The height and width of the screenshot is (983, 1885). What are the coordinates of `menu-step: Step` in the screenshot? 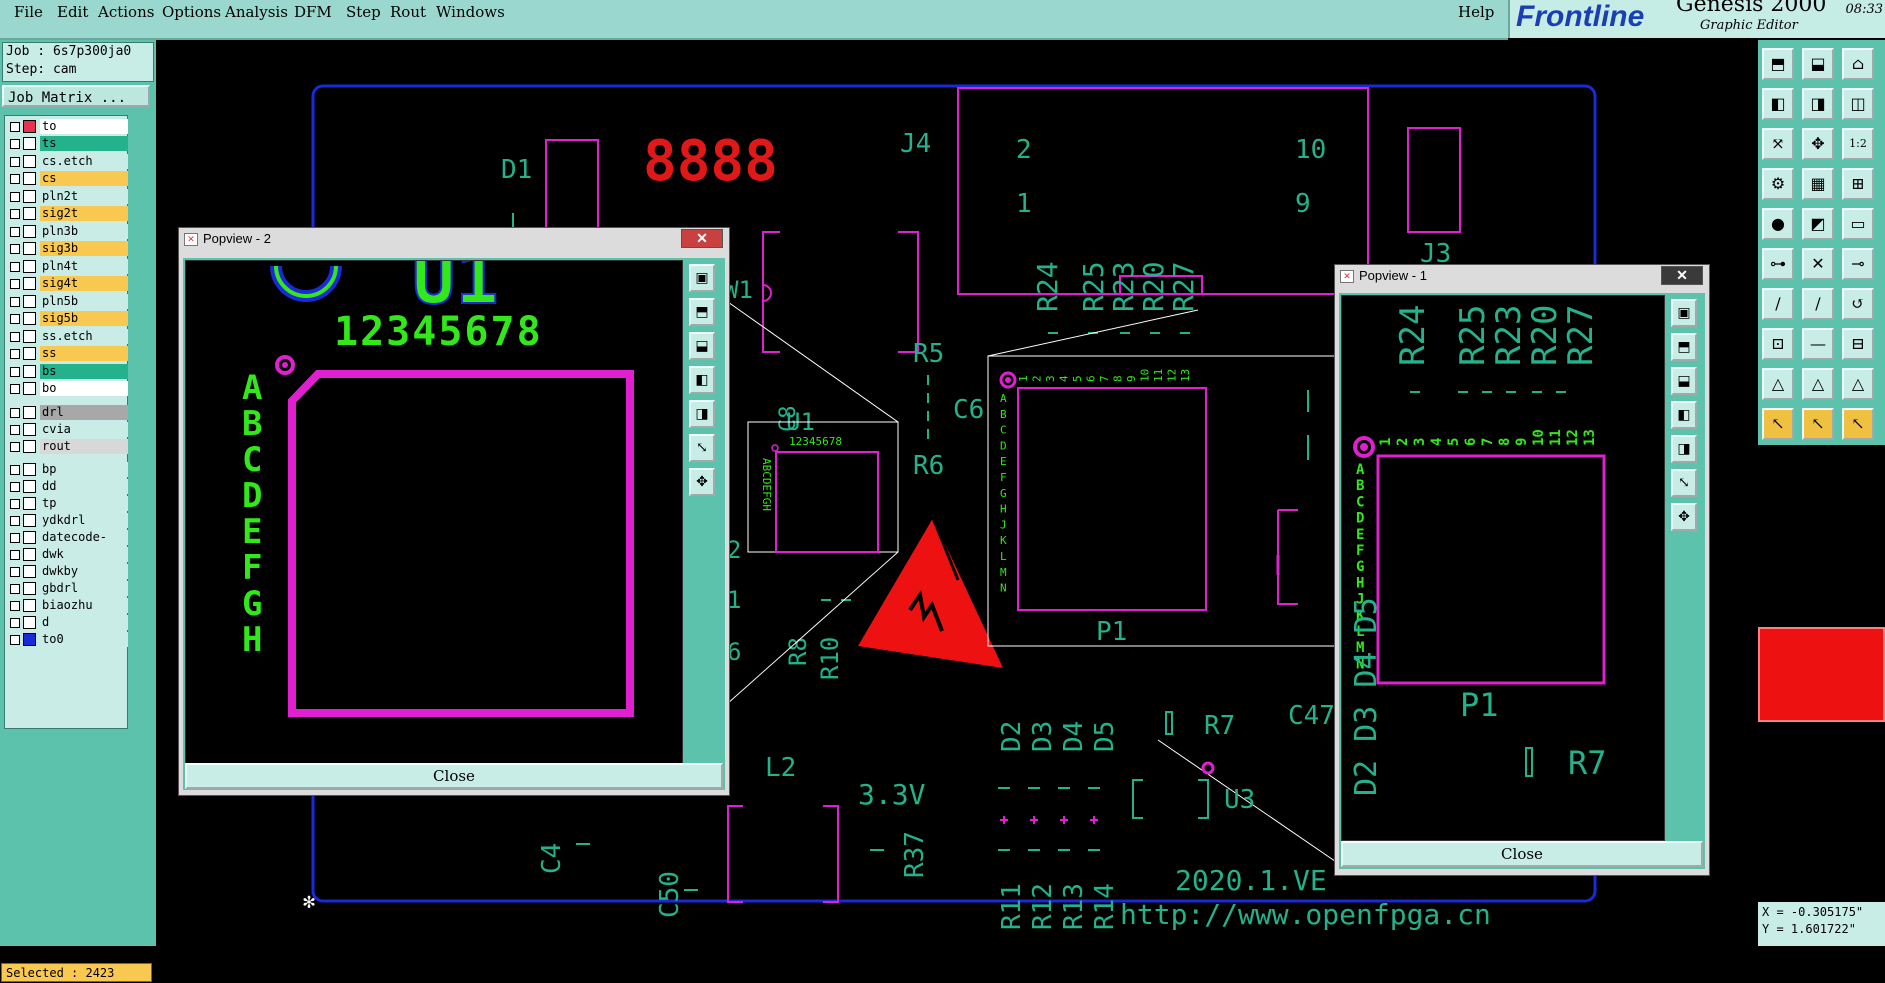 It's located at (363, 12).